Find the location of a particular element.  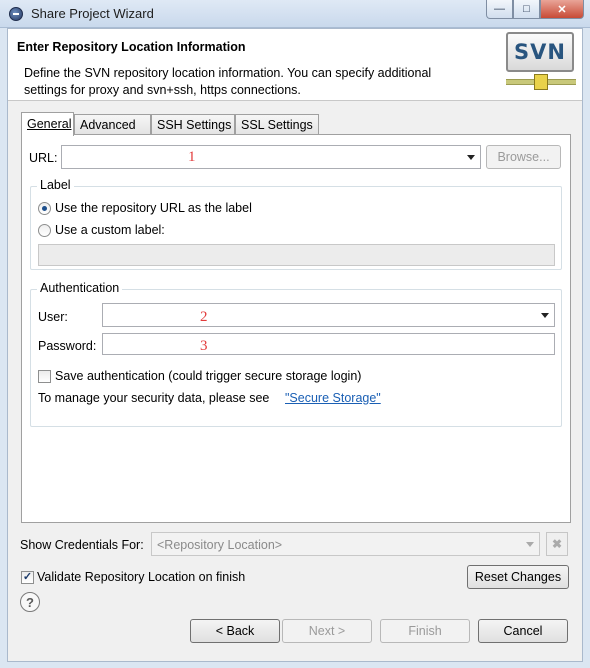

radio-use-url is located at coordinates (44, 208).